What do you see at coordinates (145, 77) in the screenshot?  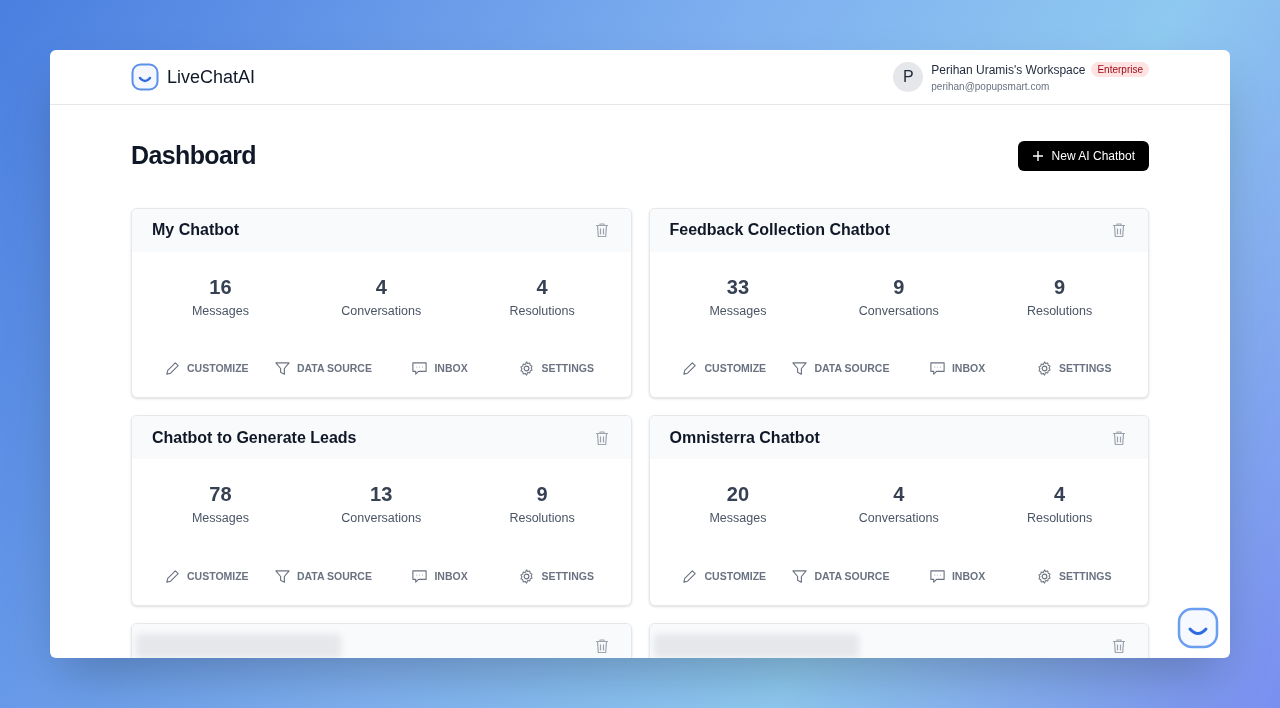 I see `smiley-logo-icon` at bounding box center [145, 77].